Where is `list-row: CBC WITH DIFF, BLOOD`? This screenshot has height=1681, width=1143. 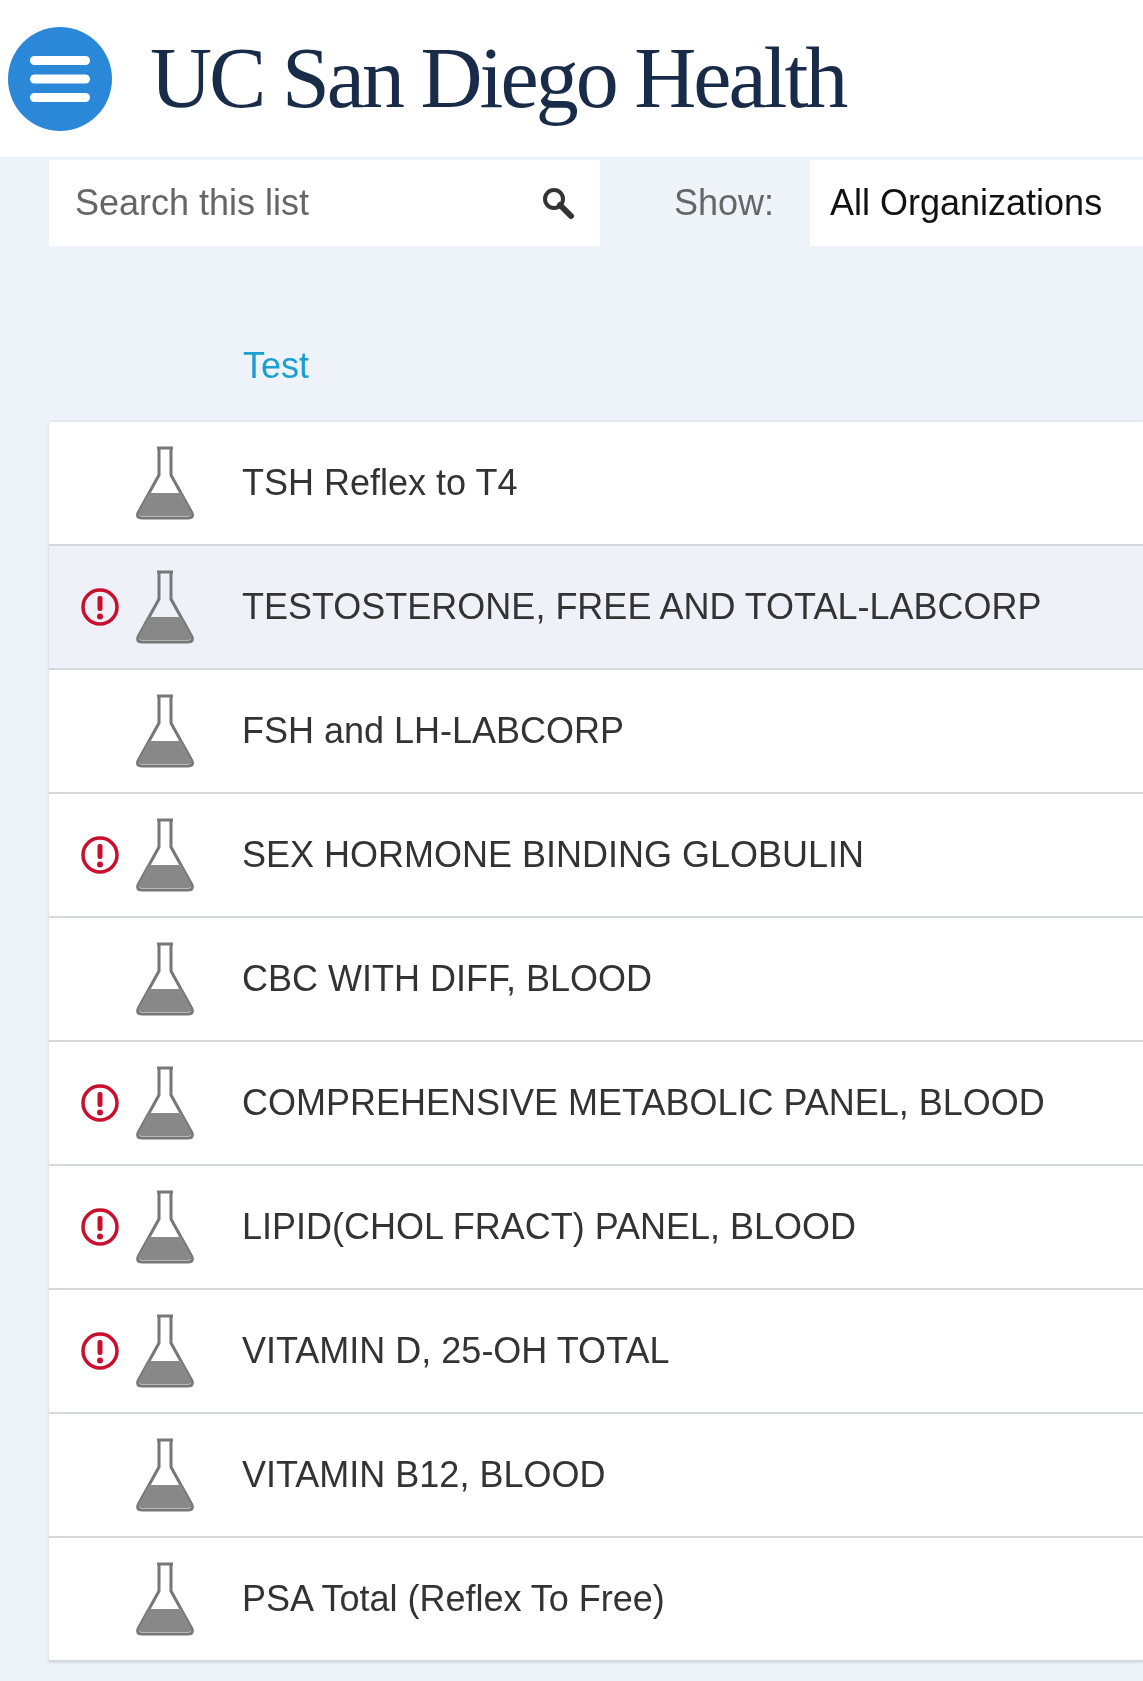
list-row: CBC WITH DIFF, BLOOD is located at coordinates (596, 980).